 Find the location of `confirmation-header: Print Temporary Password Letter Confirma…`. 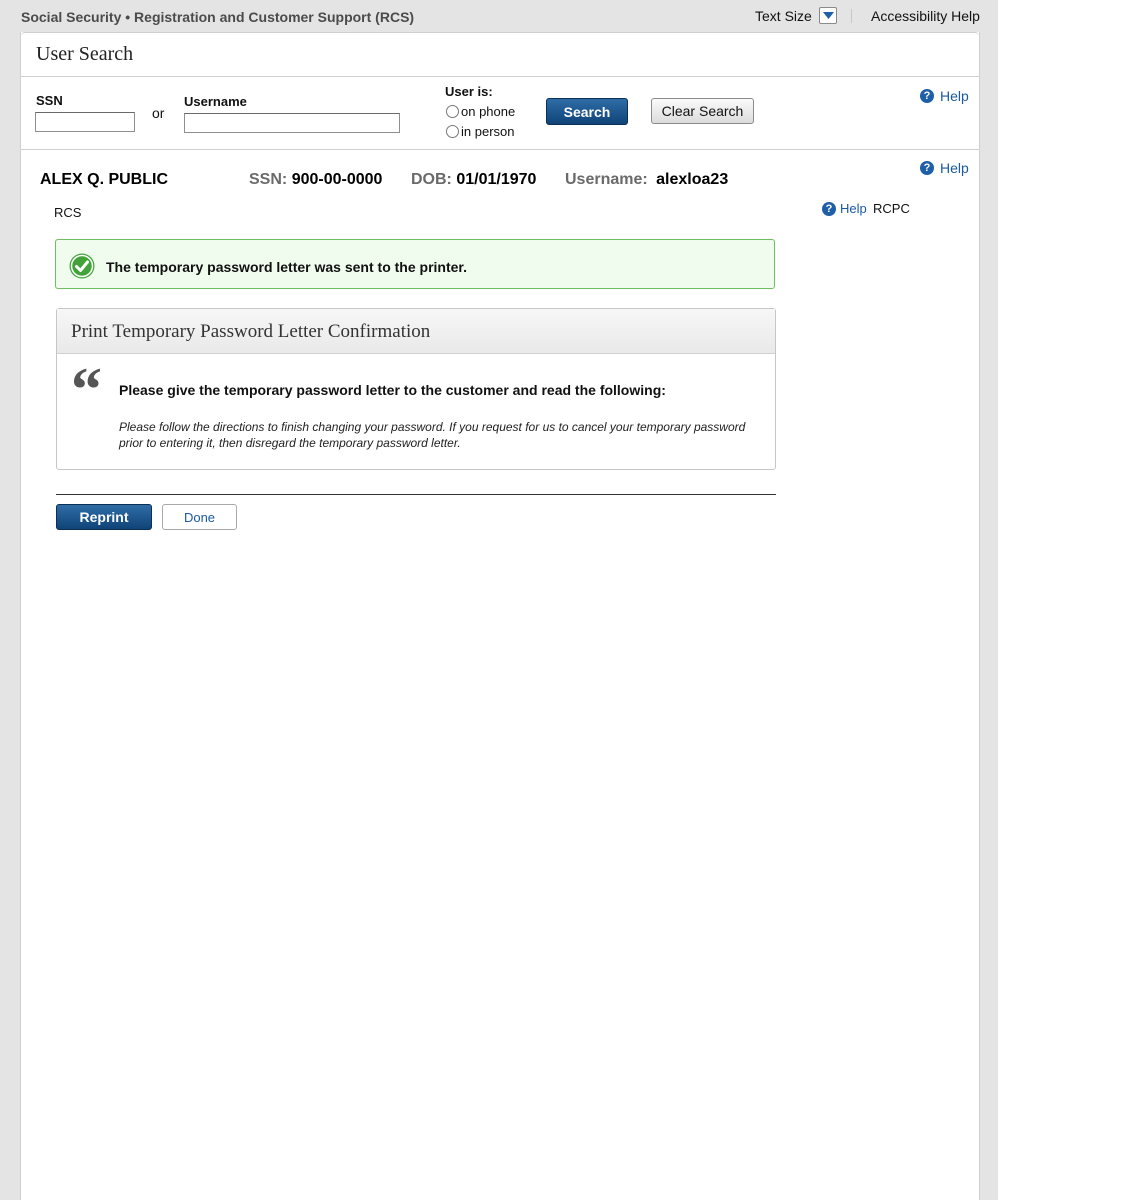

confirmation-header: Print Temporary Password Letter Confirma… is located at coordinates (416, 331).